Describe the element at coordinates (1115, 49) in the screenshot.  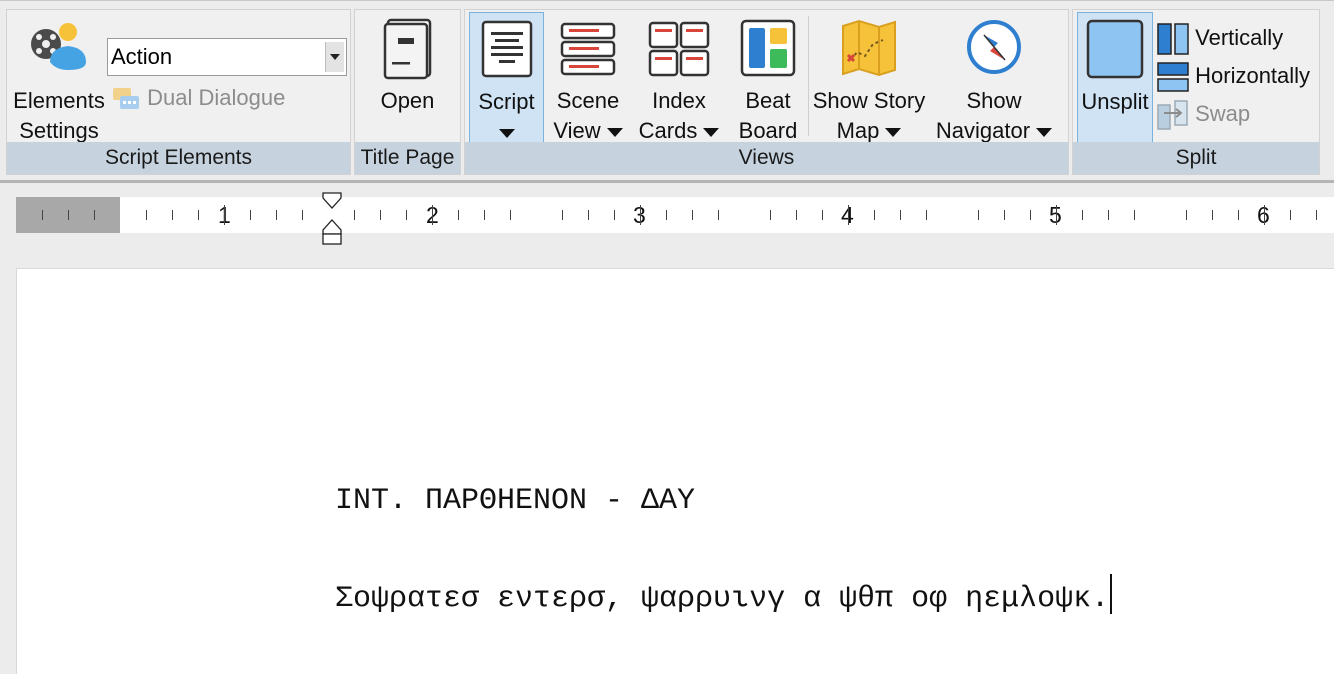
I see `unsplit-icon` at that location.